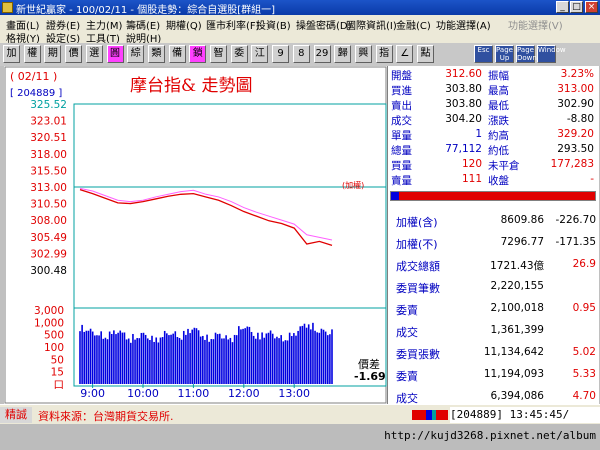  I want to click on toolbar-button: 類, so click(156, 54).